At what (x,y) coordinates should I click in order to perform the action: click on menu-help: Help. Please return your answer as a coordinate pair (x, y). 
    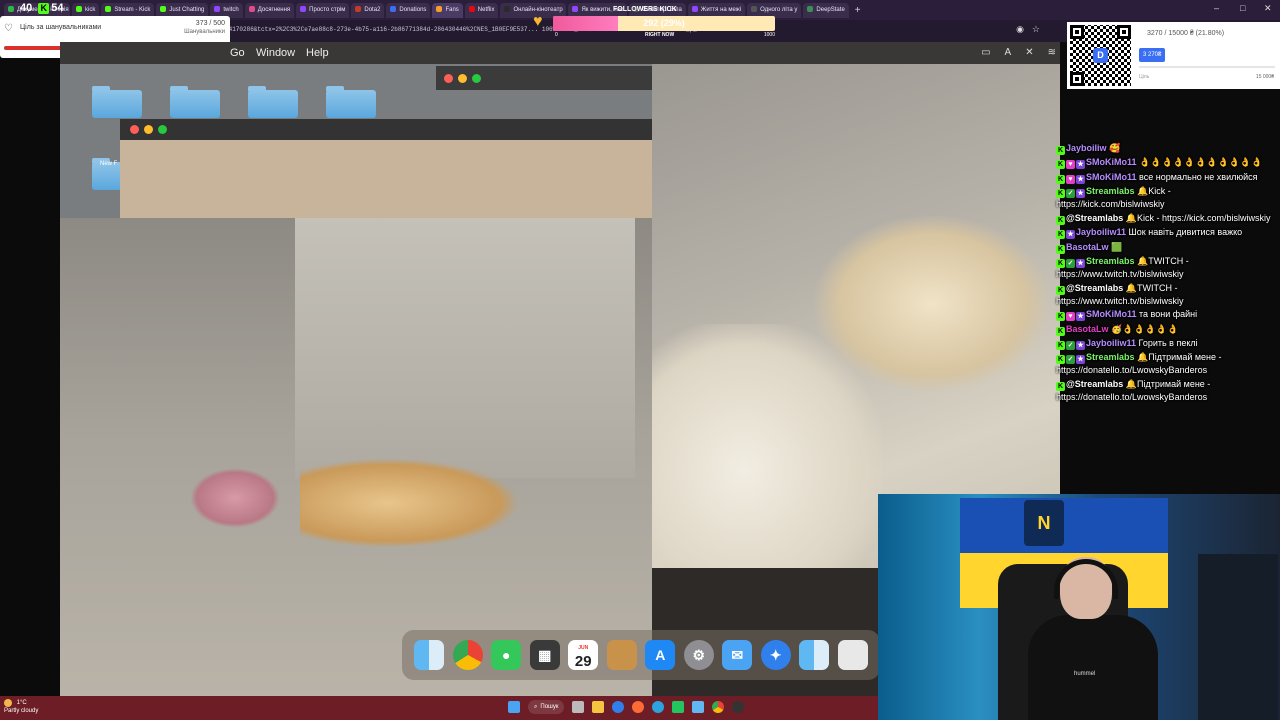
    Looking at the image, I should click on (317, 53).